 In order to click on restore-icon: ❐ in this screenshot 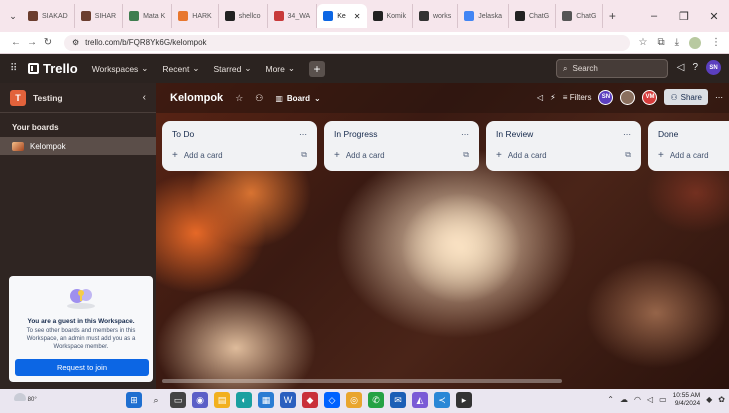, I will do `click(684, 16)`.